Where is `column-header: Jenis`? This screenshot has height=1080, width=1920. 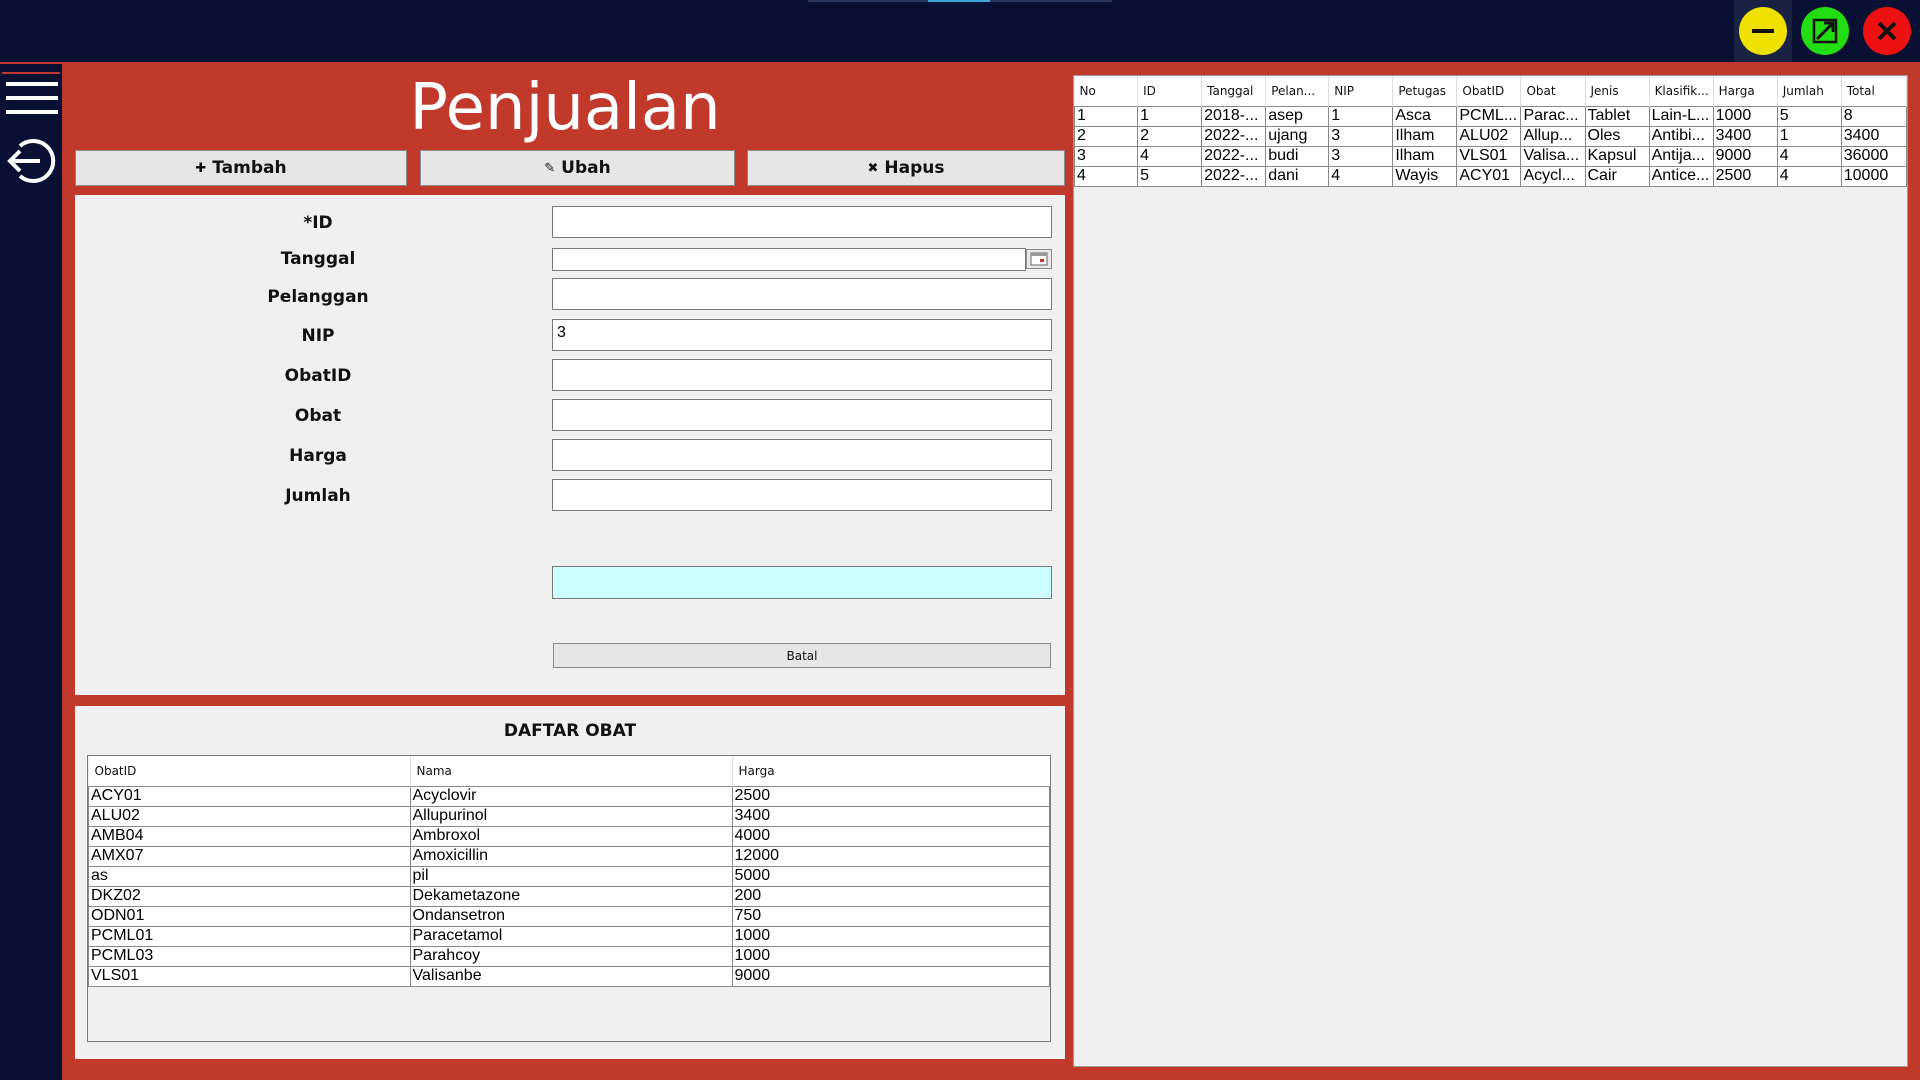 column-header: Jenis is located at coordinates (1617, 91).